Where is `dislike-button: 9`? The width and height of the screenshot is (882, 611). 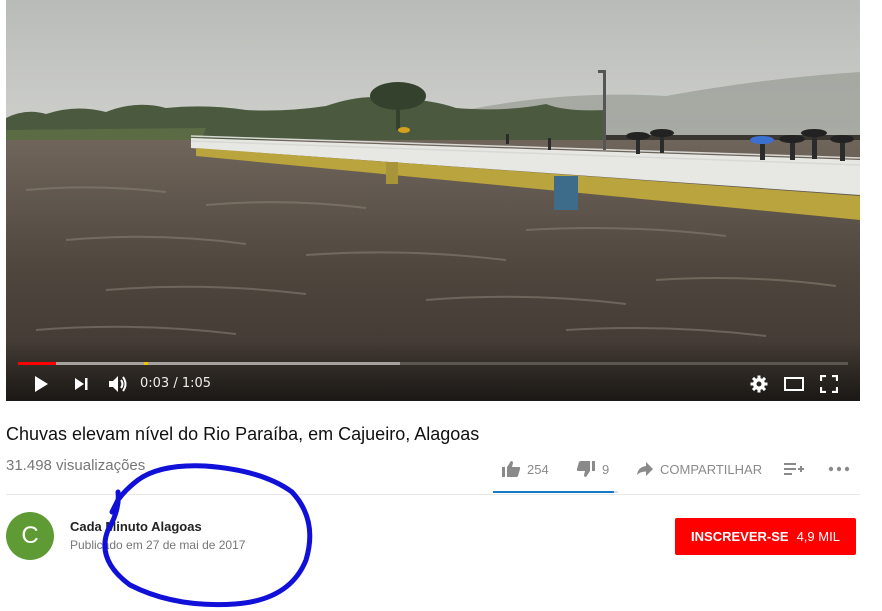 dislike-button: 9 is located at coordinates (592, 469).